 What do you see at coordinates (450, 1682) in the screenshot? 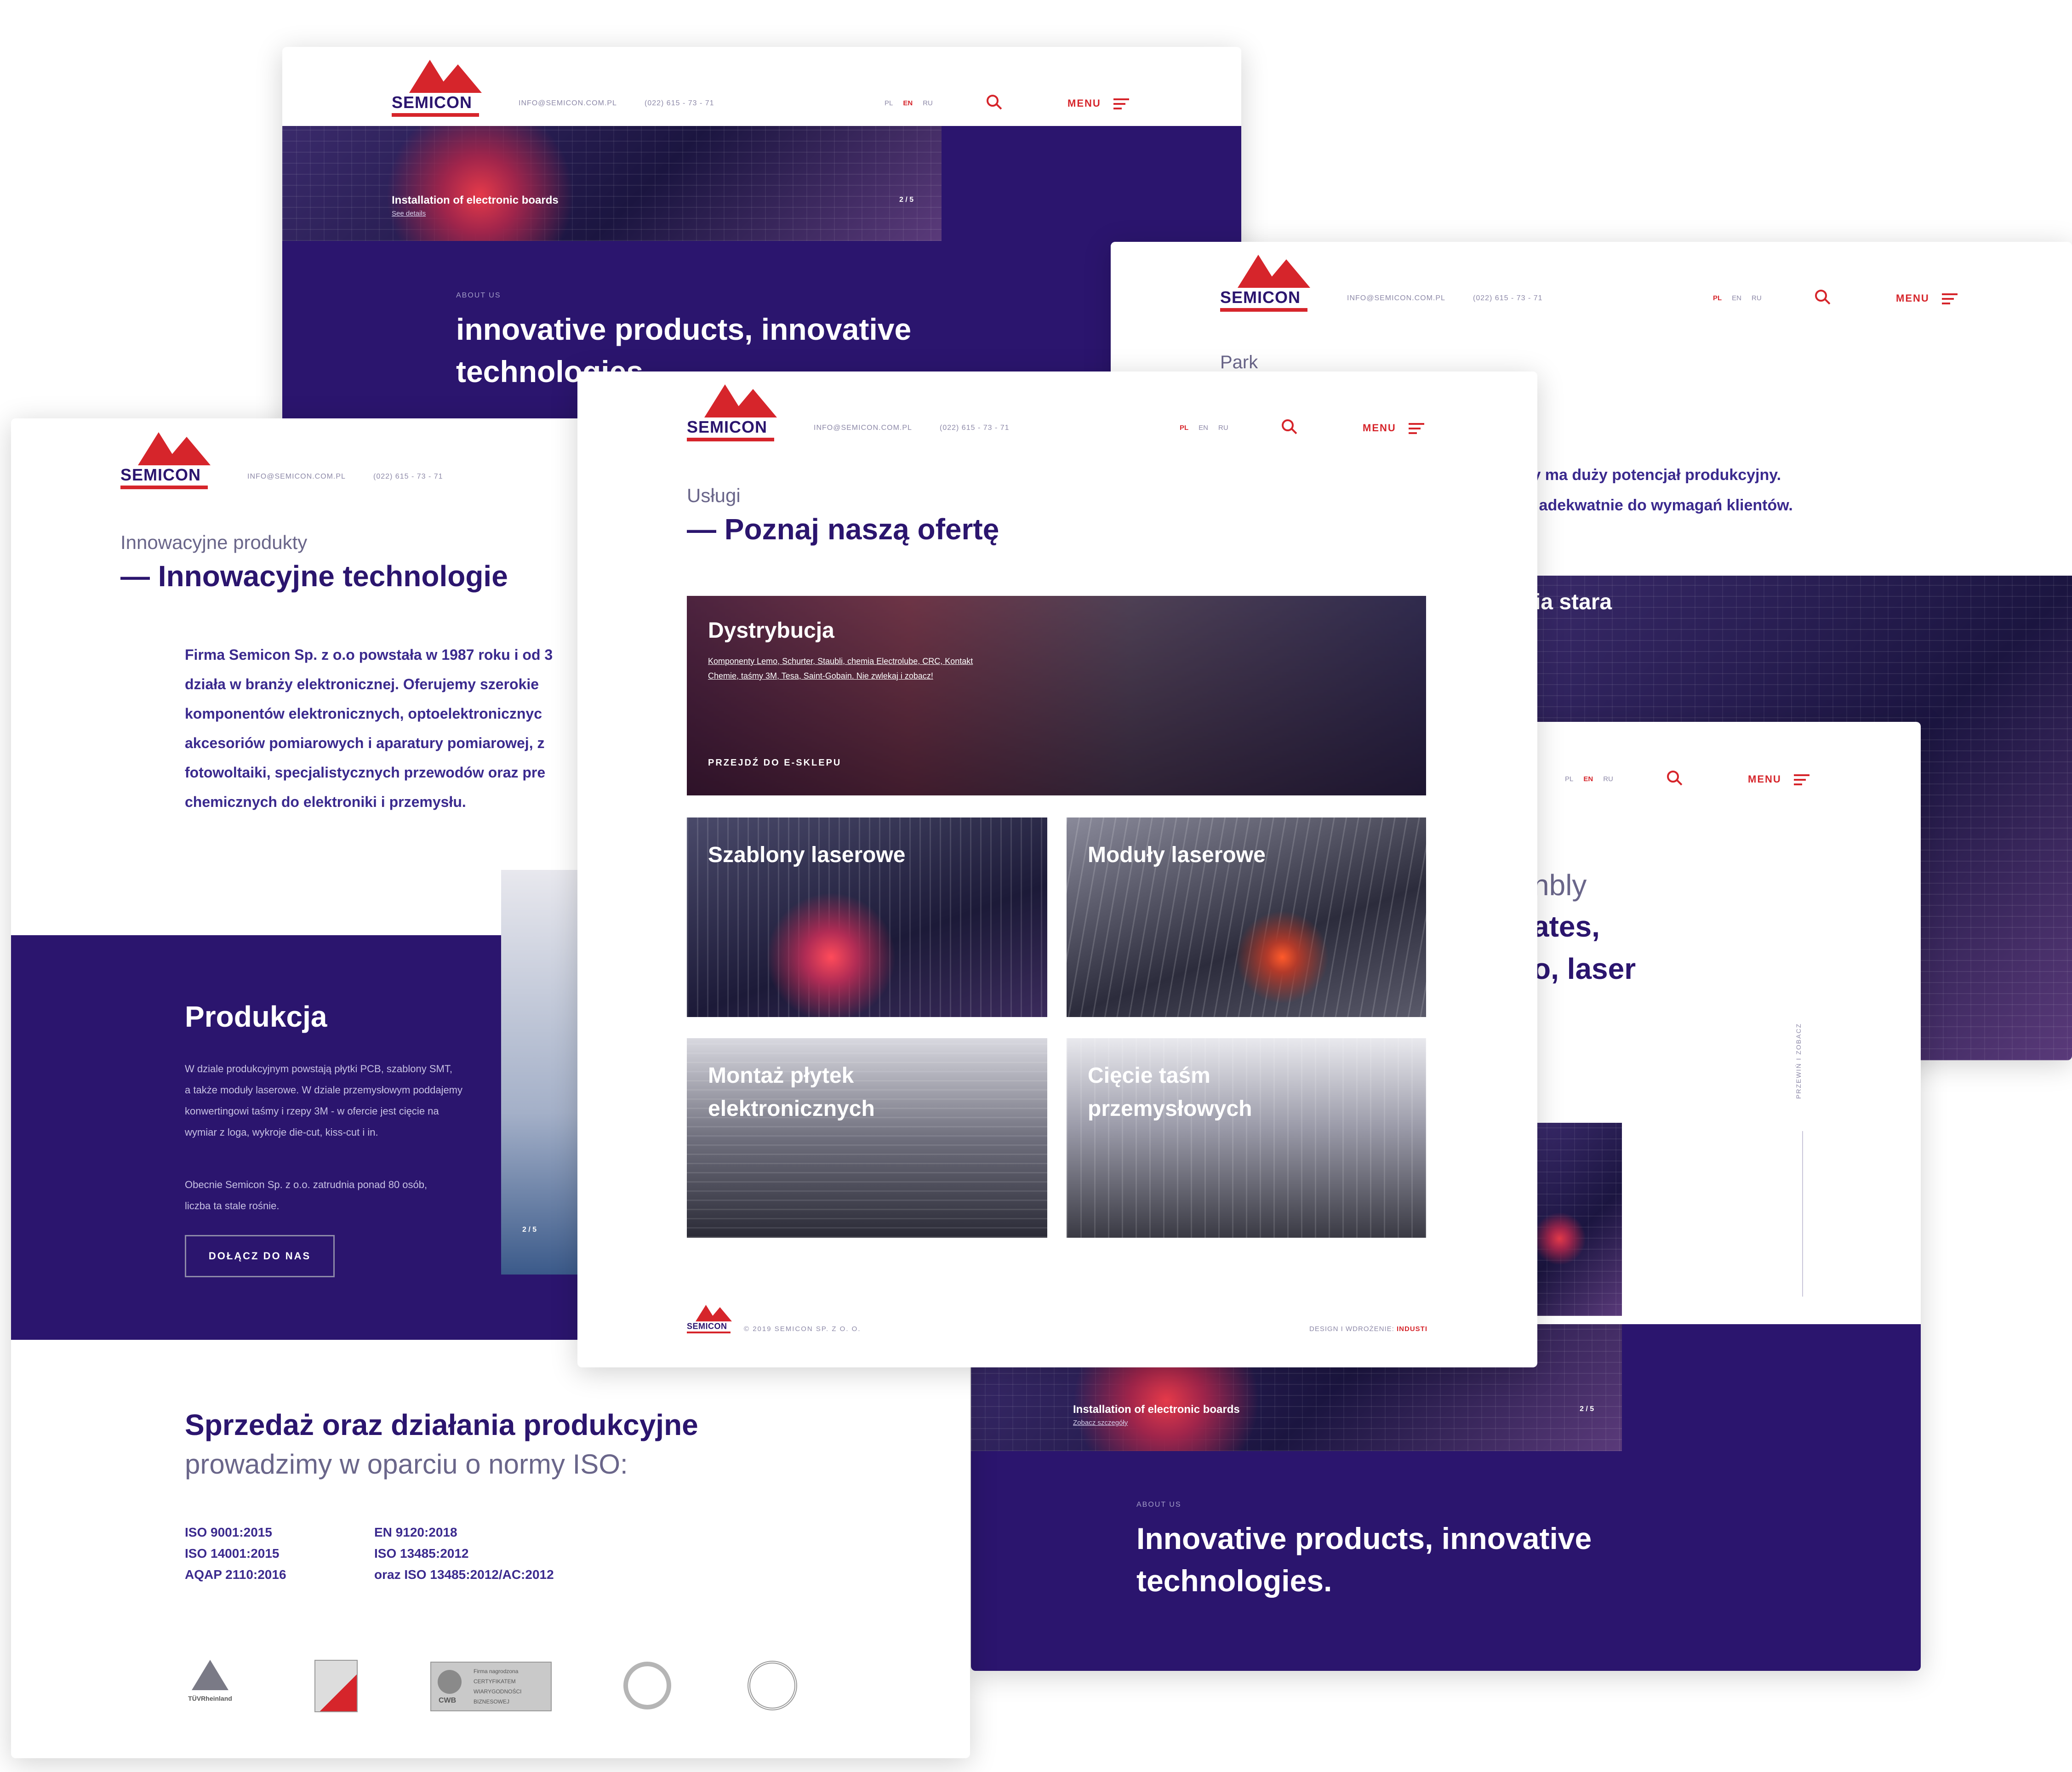
I see `cwb-logo-icon` at bounding box center [450, 1682].